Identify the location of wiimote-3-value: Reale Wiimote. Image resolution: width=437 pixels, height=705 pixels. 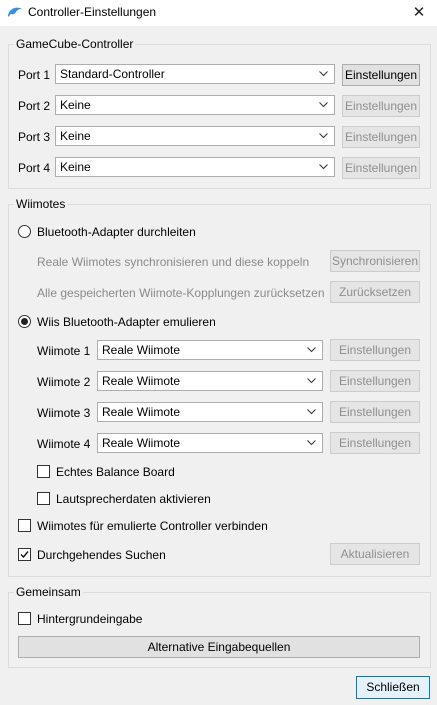
(141, 412).